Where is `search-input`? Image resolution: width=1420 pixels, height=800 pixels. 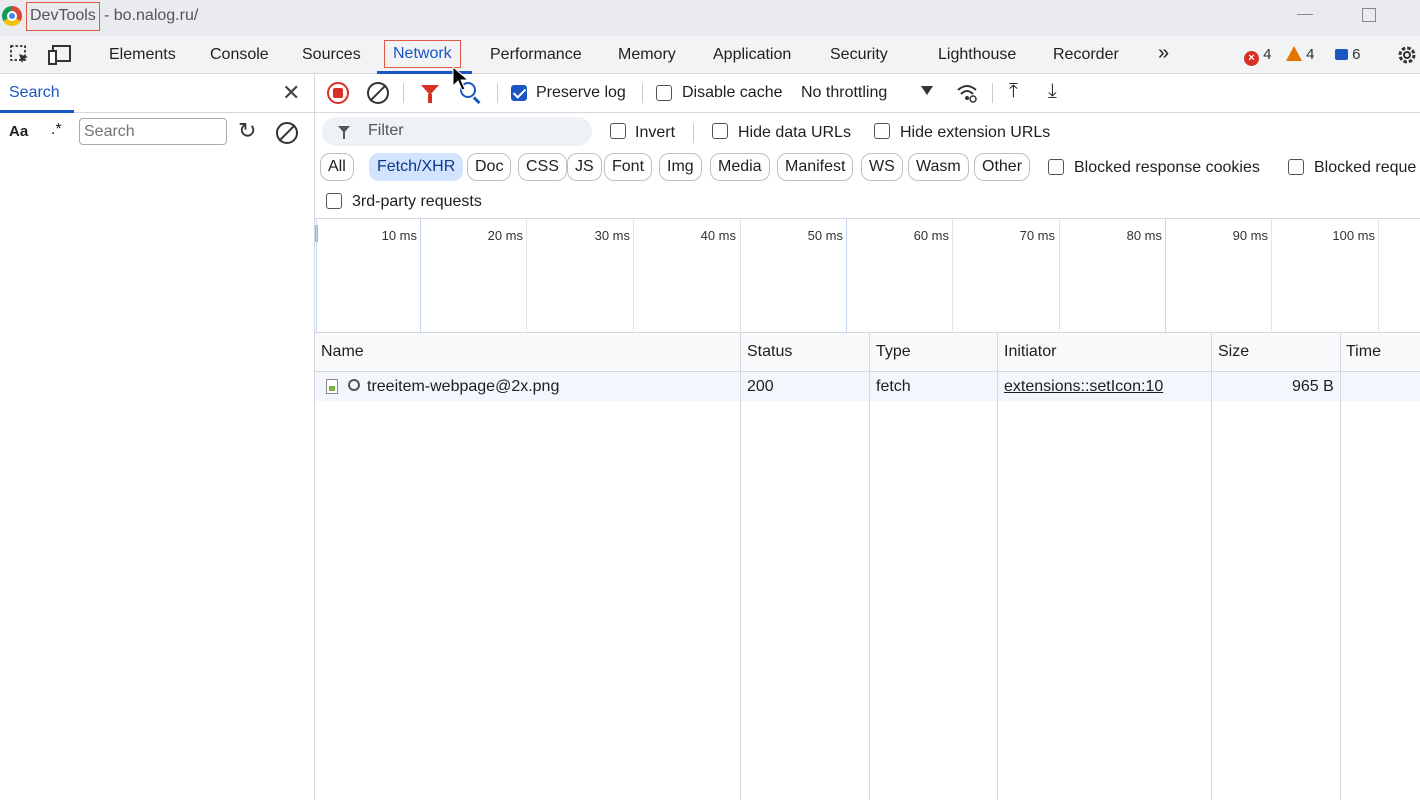 search-input is located at coordinates (153, 131).